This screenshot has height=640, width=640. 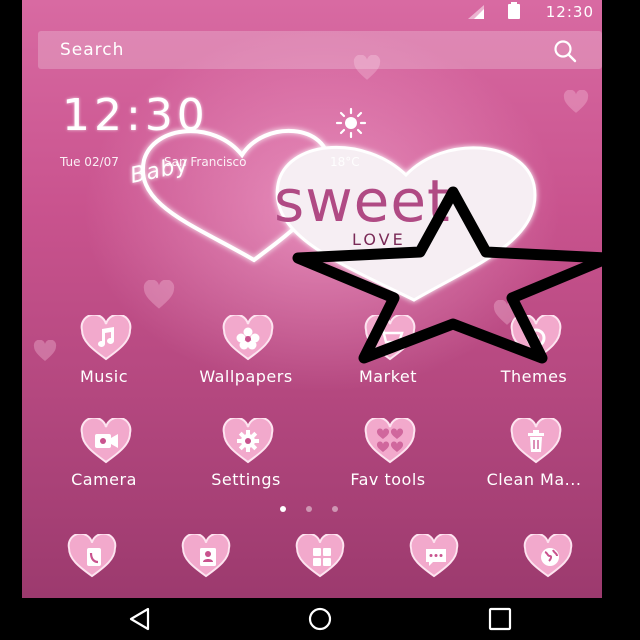 I want to click on contacts-icon, so click(x=208, y=557).